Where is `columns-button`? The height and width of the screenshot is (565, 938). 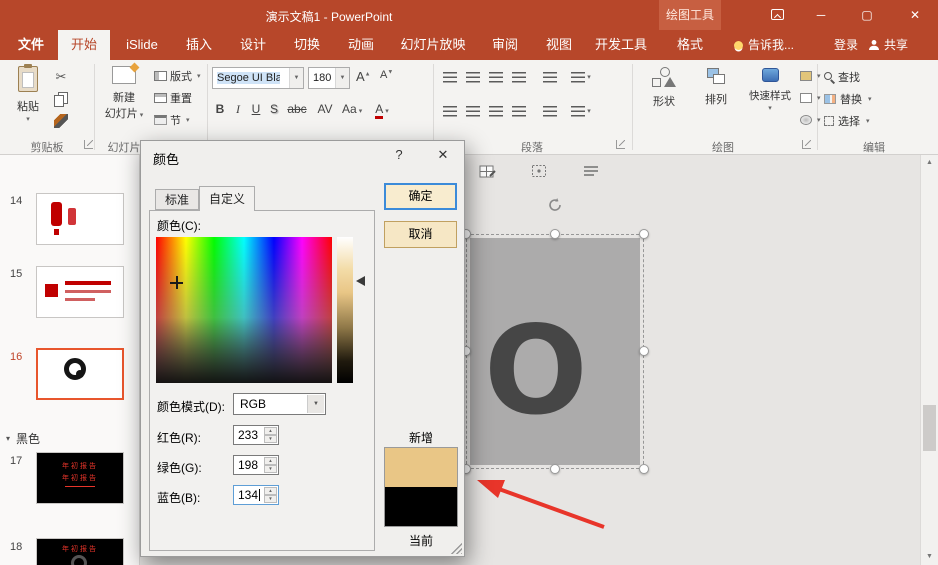
columns-button is located at coordinates (550, 111).